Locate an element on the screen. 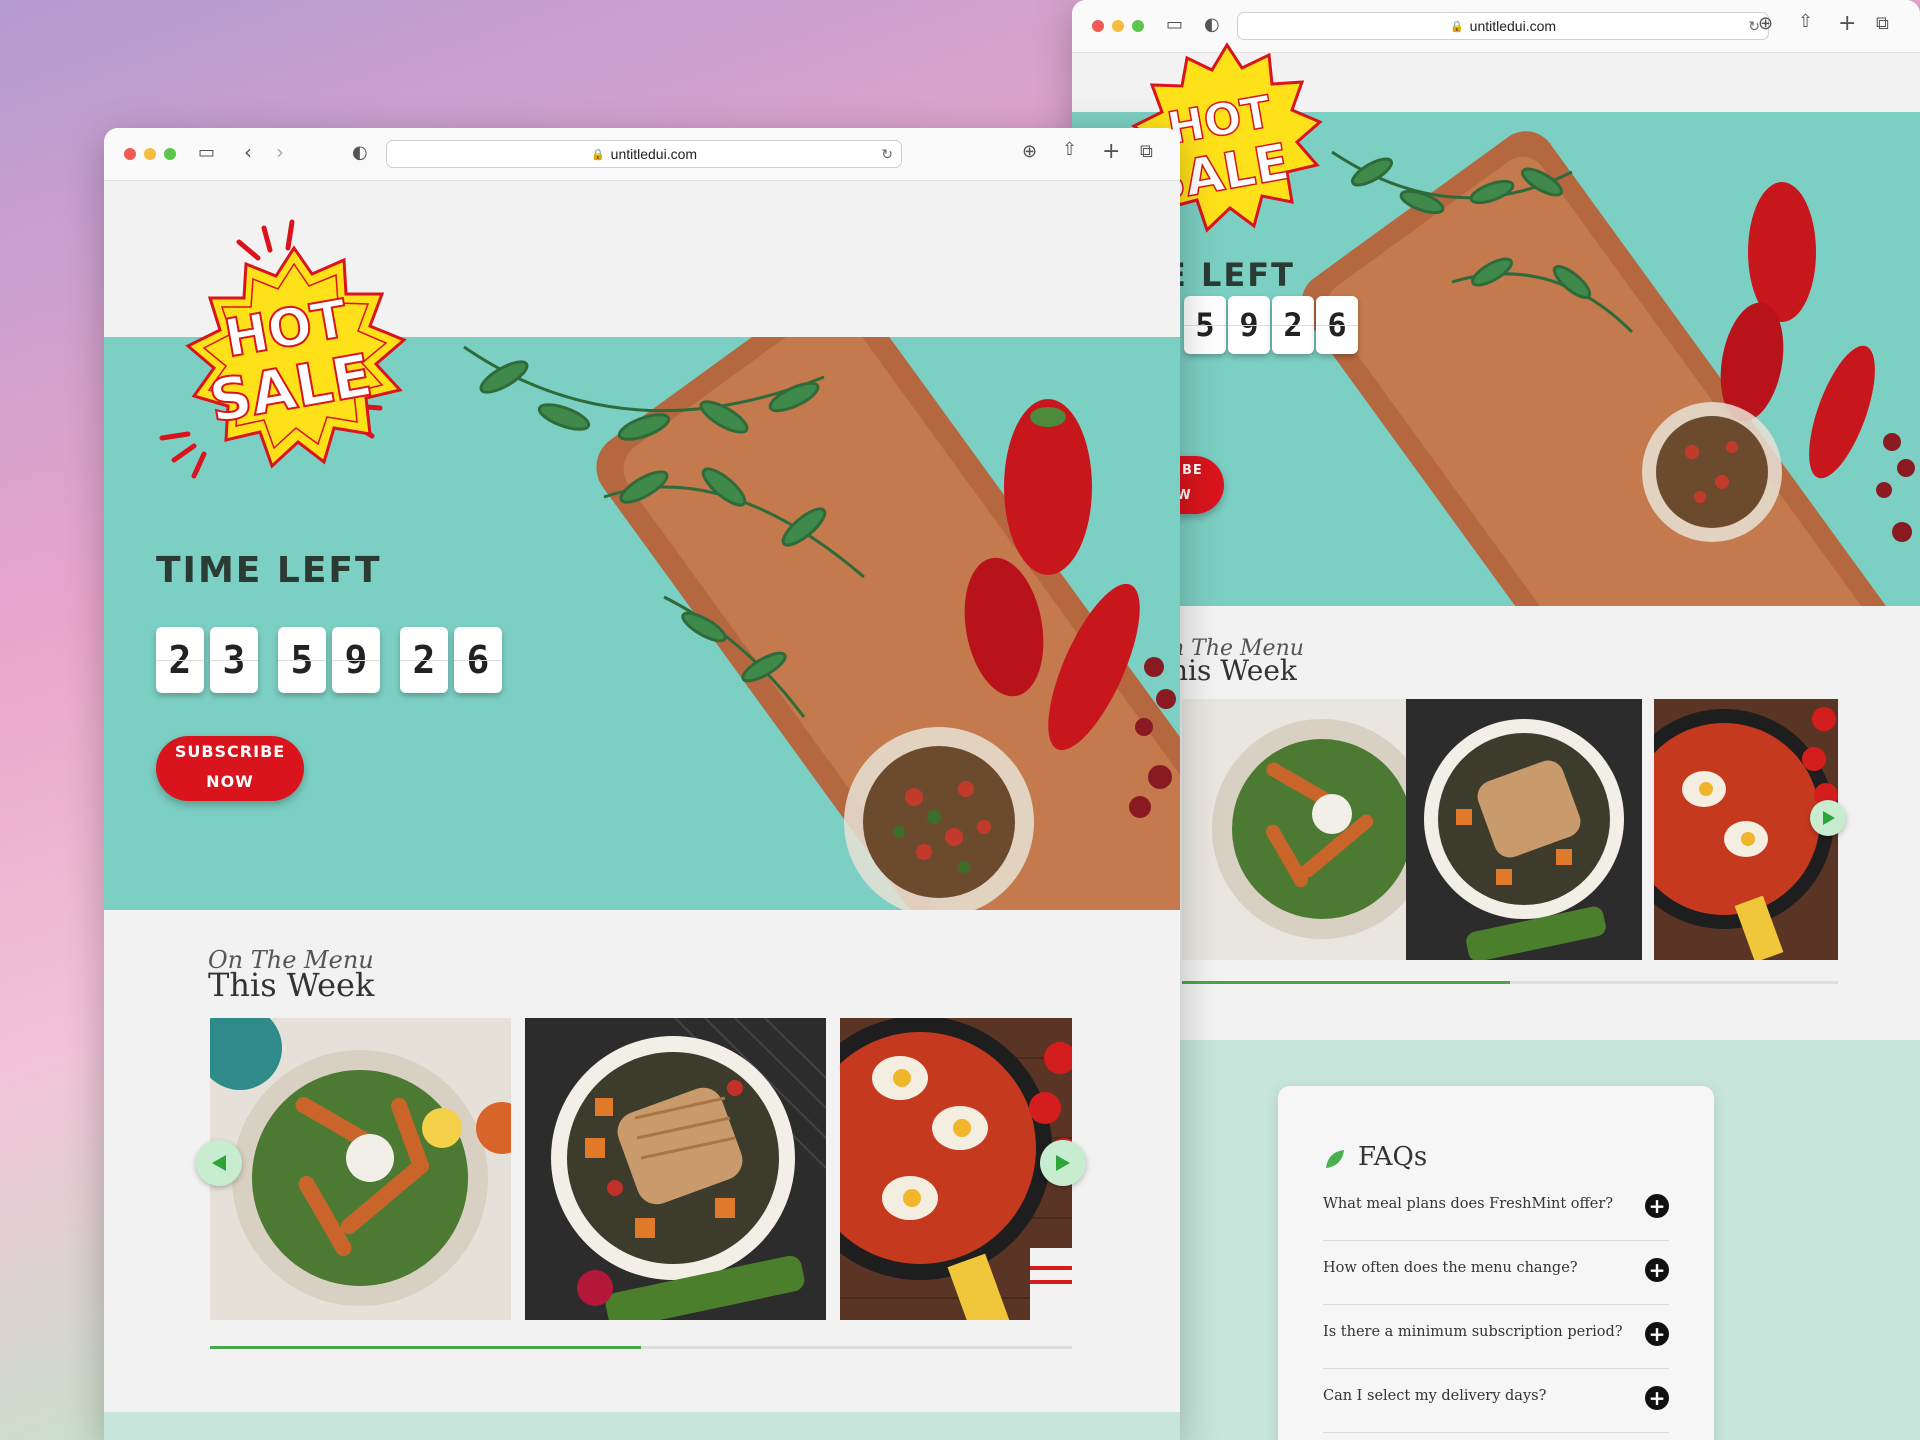 The width and height of the screenshot is (1920, 1440). hot-sale-badge: HOT SALE is located at coordinates (283, 349).